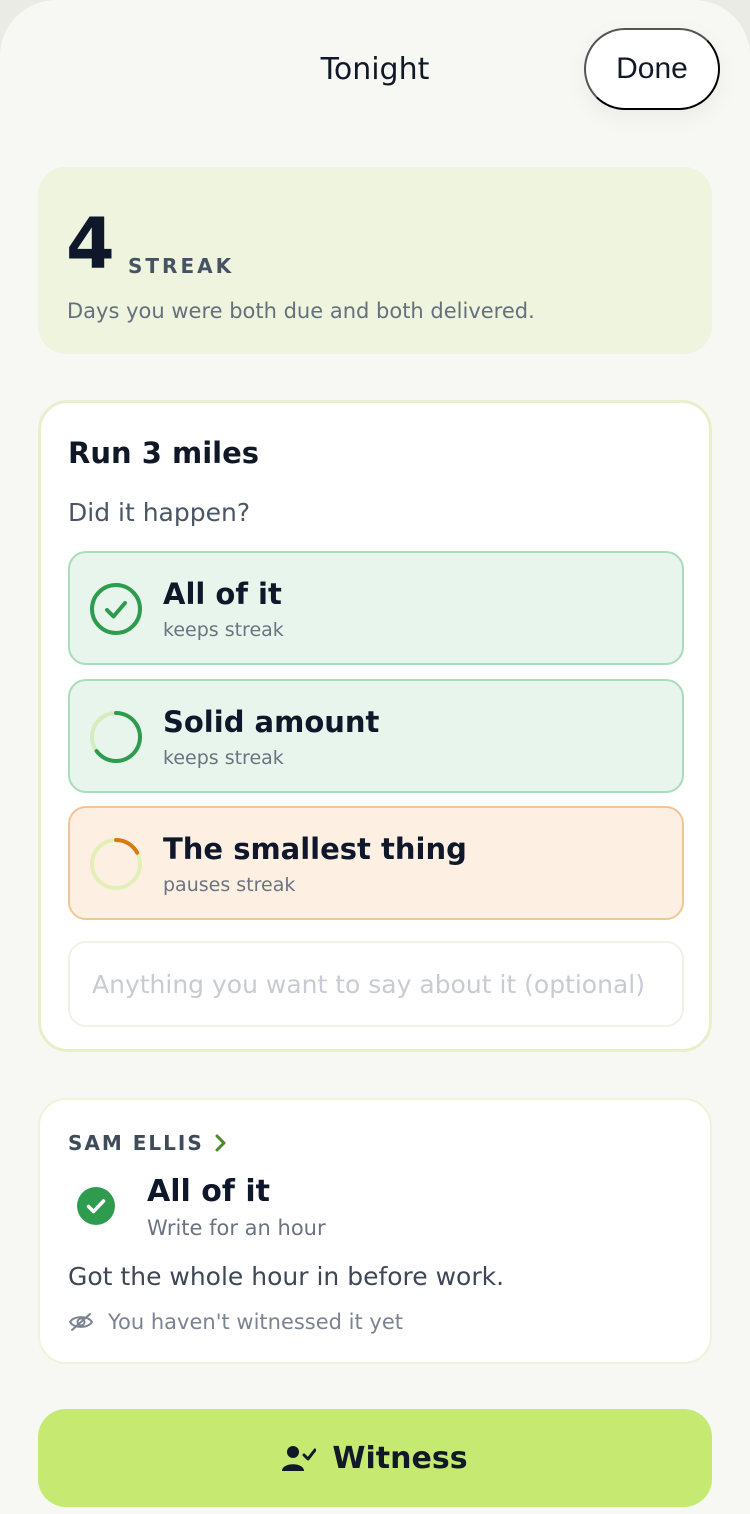  Describe the element at coordinates (90, 244) in the screenshot. I see `streak-count: 4` at that location.